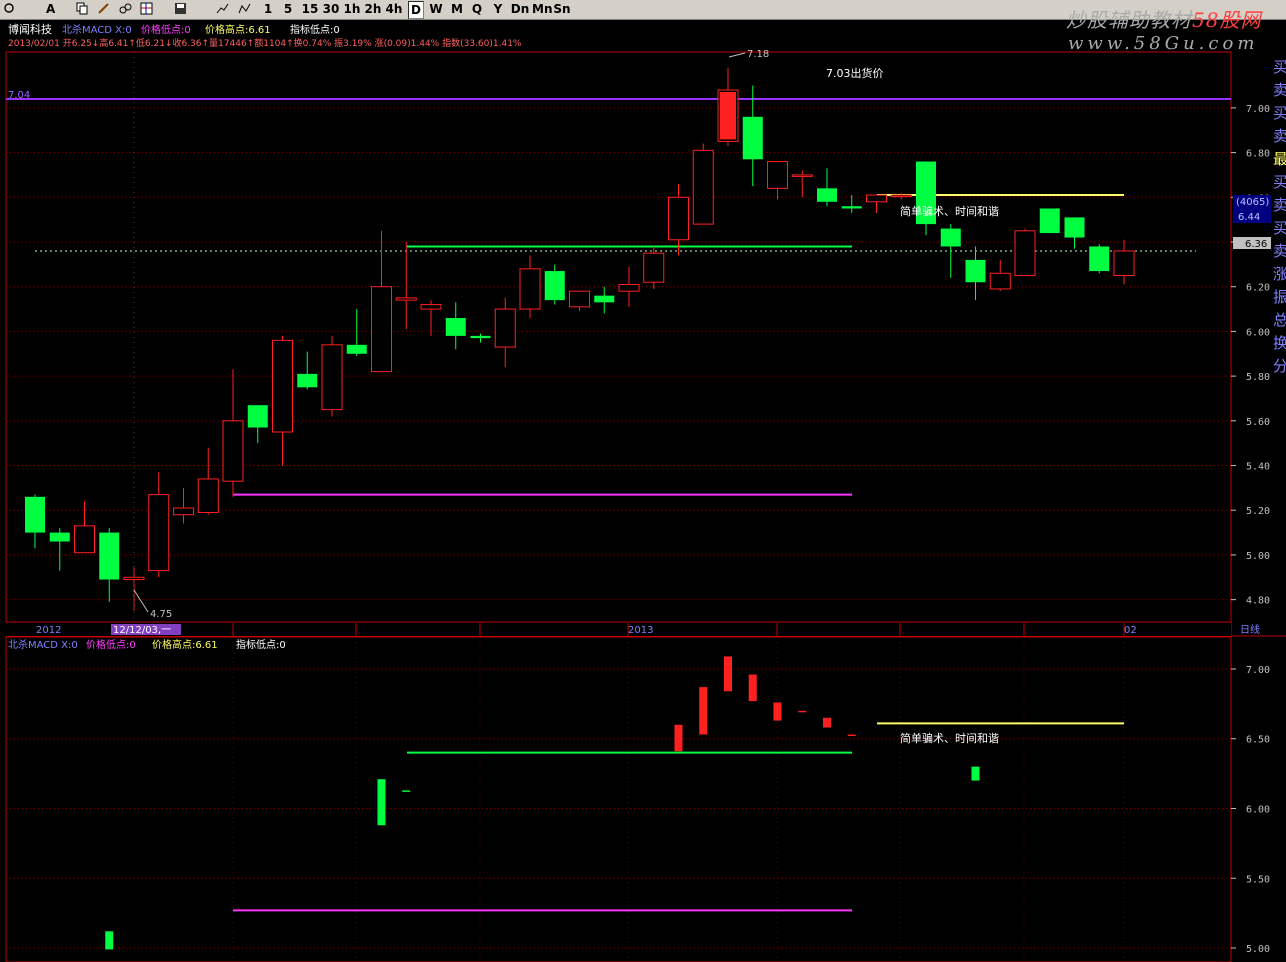 This screenshot has height=962, width=1286. Describe the element at coordinates (728, 116) in the screenshot. I see `candle-body-fill` at that location.